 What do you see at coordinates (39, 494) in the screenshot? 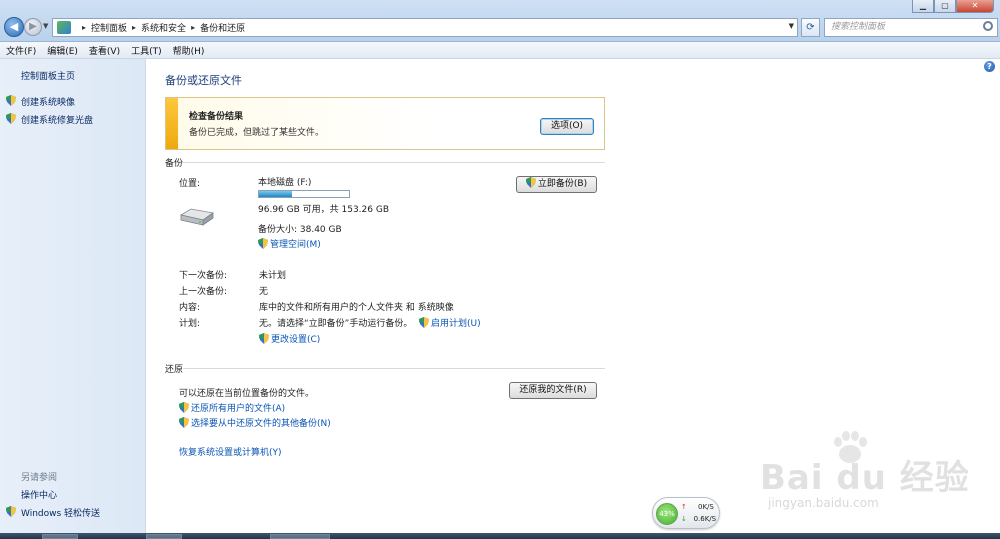
I see `action-center-link: 操作中心` at bounding box center [39, 494].